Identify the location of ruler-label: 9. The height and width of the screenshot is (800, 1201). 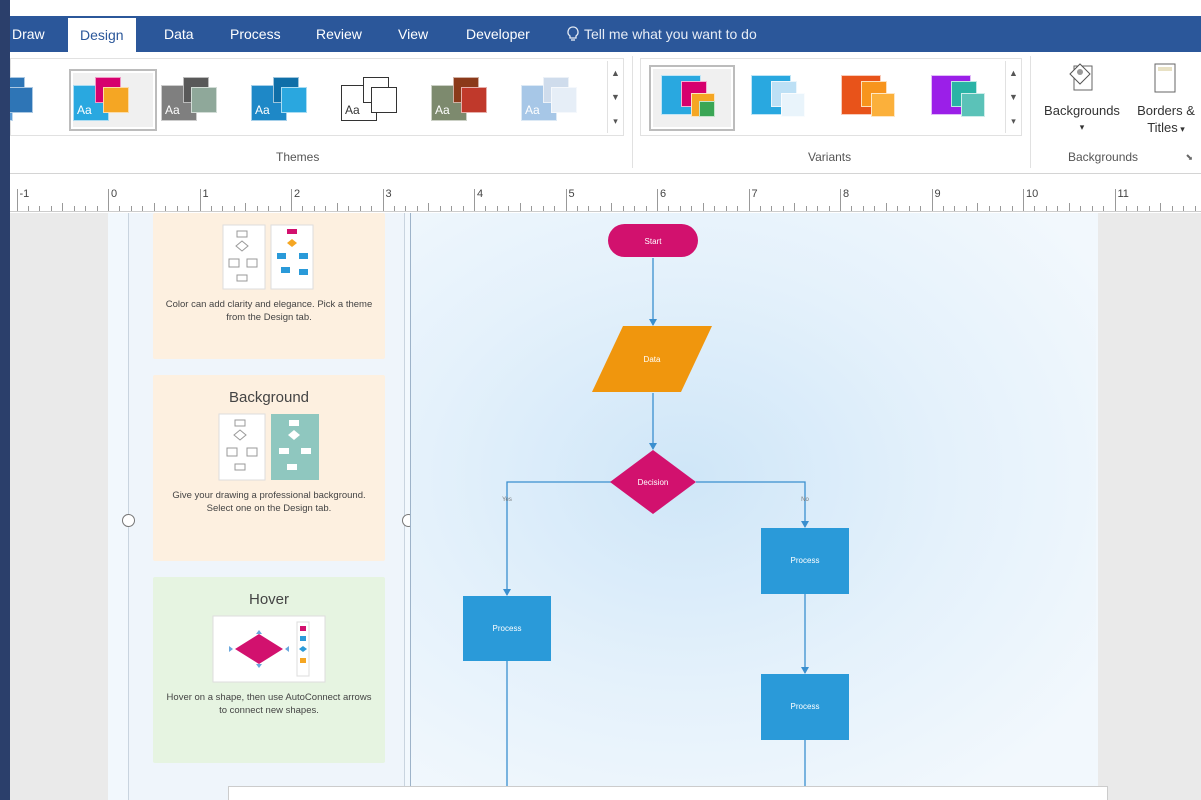
(937, 194).